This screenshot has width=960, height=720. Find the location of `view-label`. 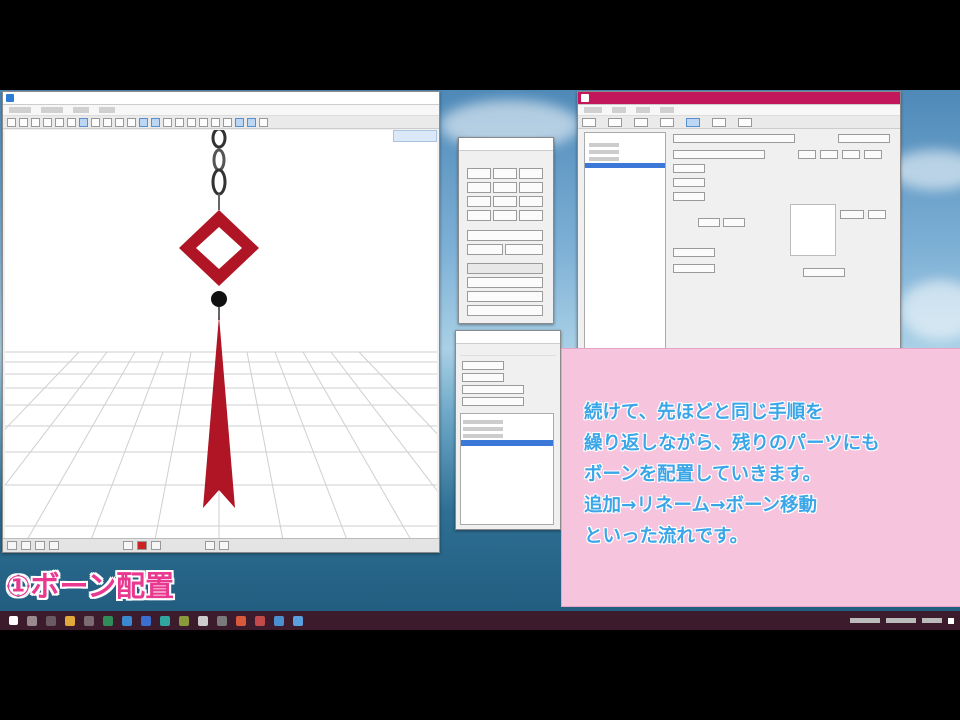

view-label is located at coordinates (415, 136).